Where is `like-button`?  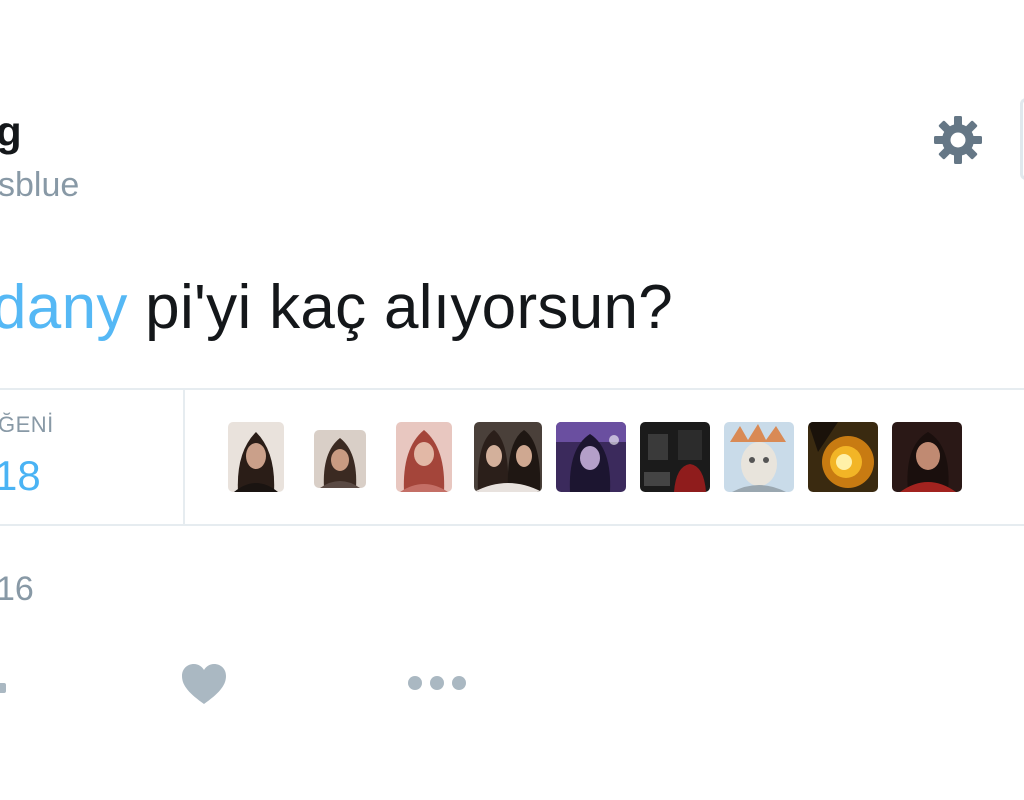
like-button is located at coordinates (204, 684).